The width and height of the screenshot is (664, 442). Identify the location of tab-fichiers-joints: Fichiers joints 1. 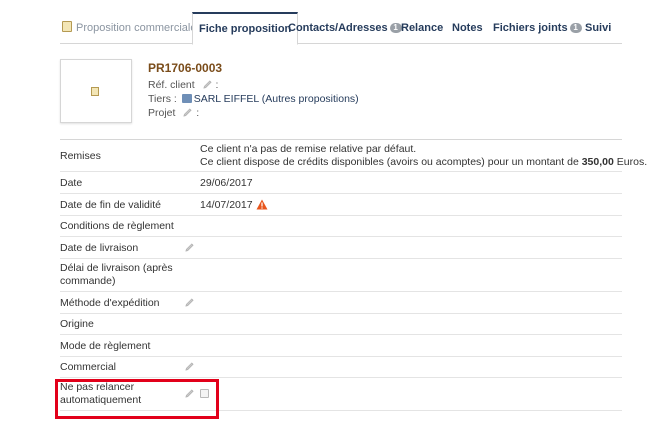
(537, 28).